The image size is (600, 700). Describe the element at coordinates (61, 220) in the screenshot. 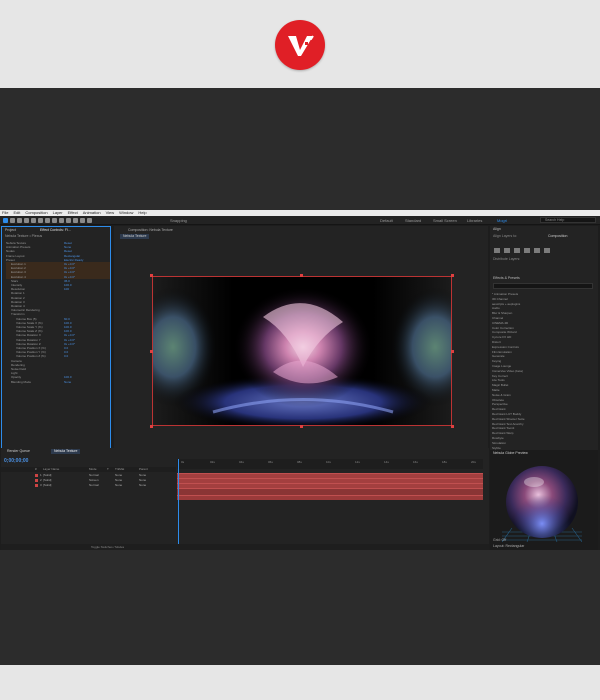

I see `text-tool-icon` at that location.